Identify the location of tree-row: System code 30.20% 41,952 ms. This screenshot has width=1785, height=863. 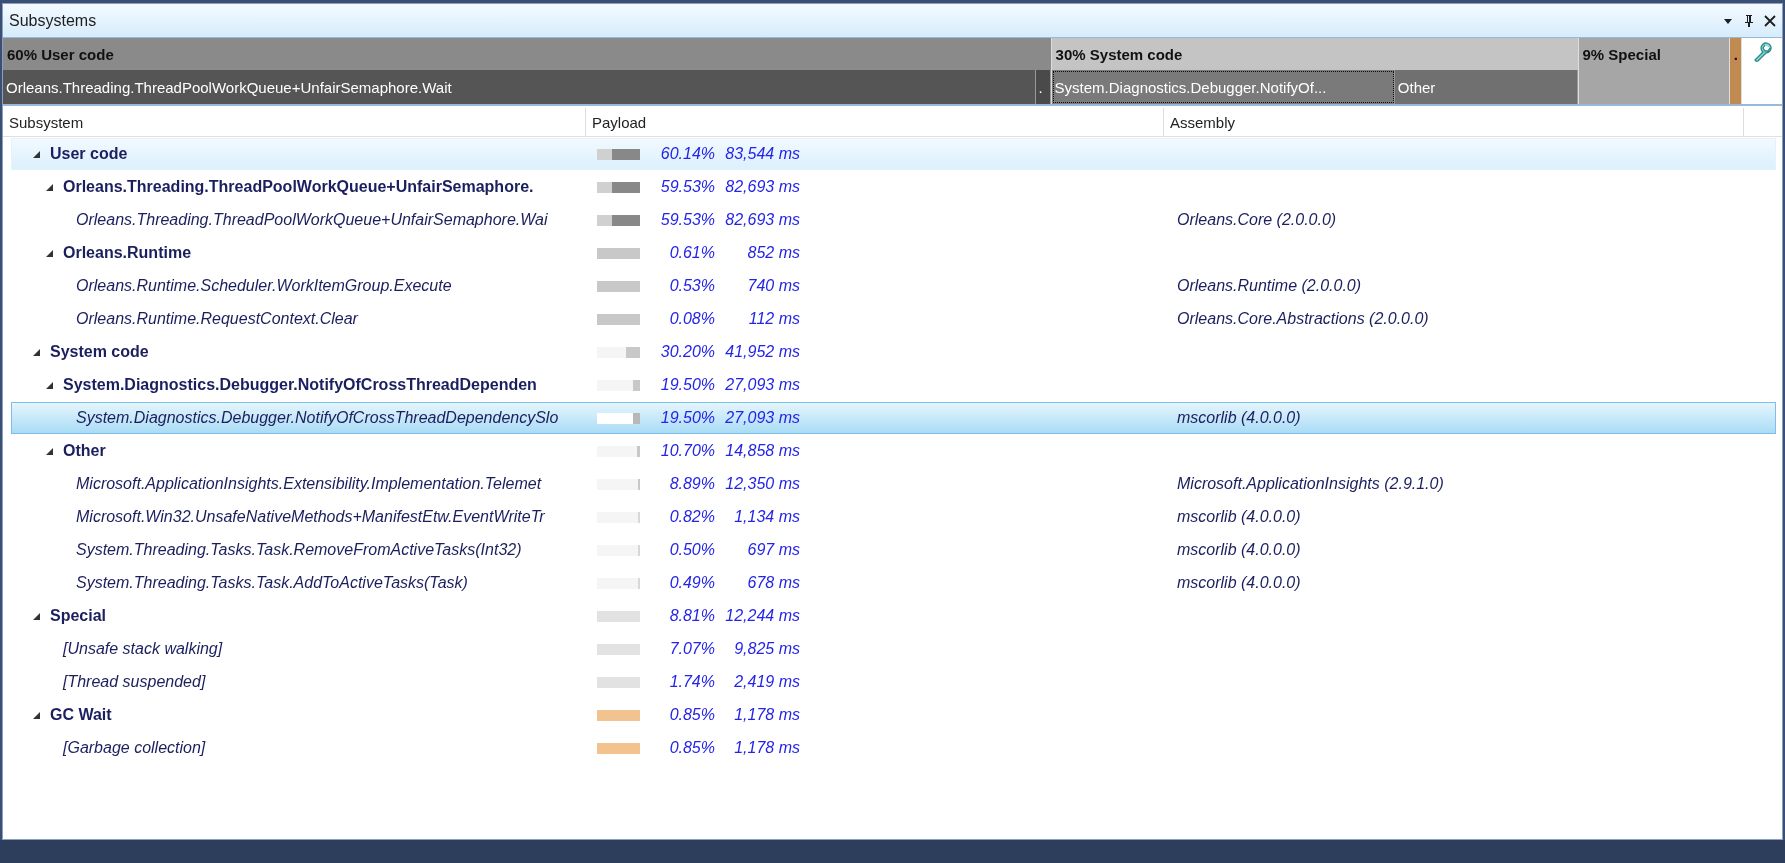
(893, 352).